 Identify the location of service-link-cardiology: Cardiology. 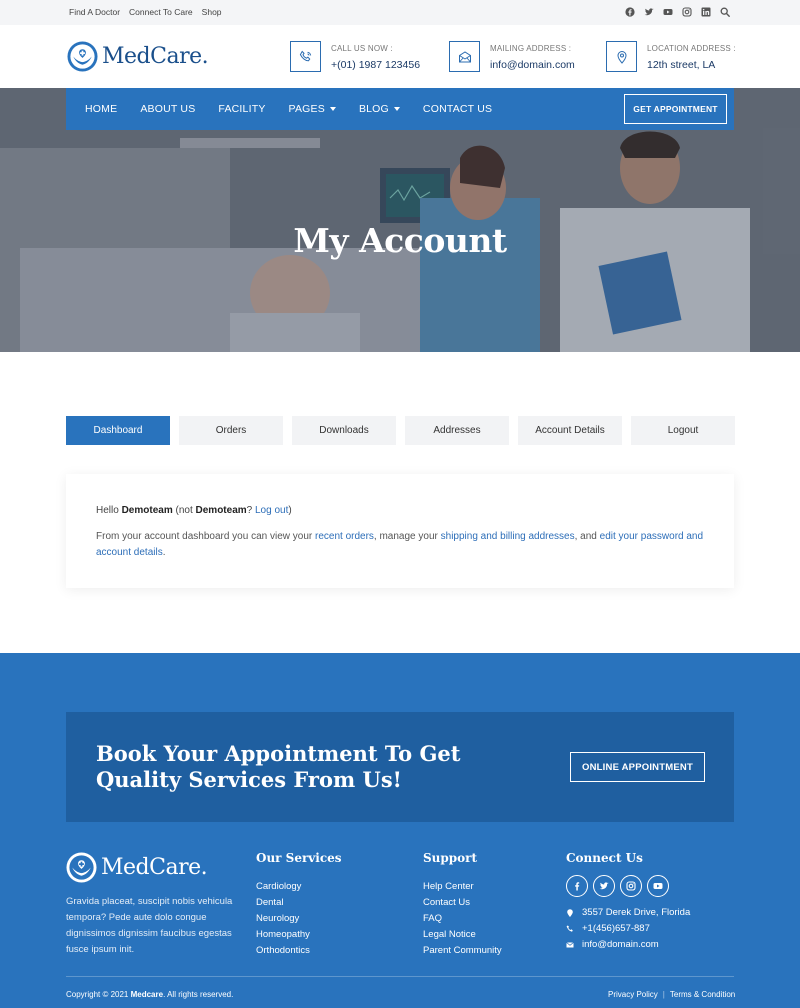
(278, 886).